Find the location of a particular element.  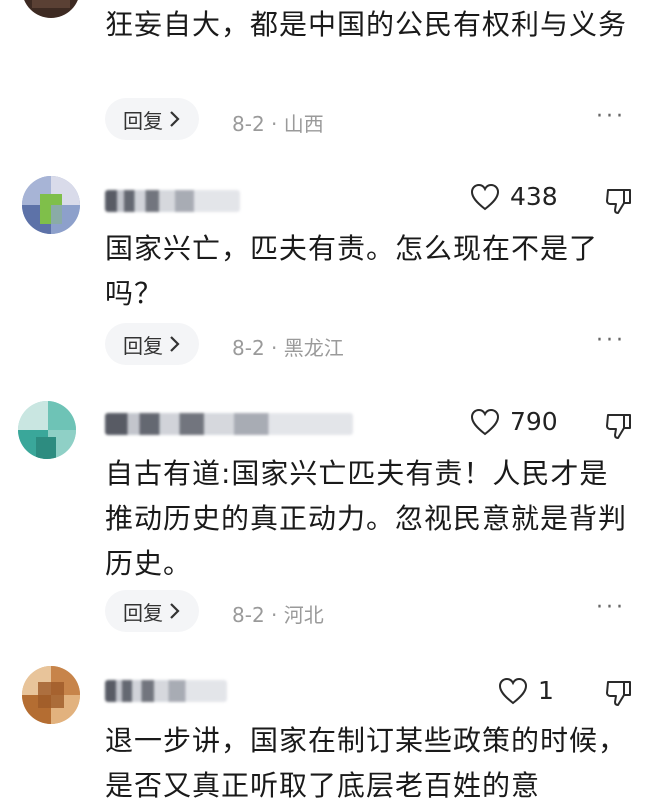

like-count: 790 is located at coordinates (534, 421).